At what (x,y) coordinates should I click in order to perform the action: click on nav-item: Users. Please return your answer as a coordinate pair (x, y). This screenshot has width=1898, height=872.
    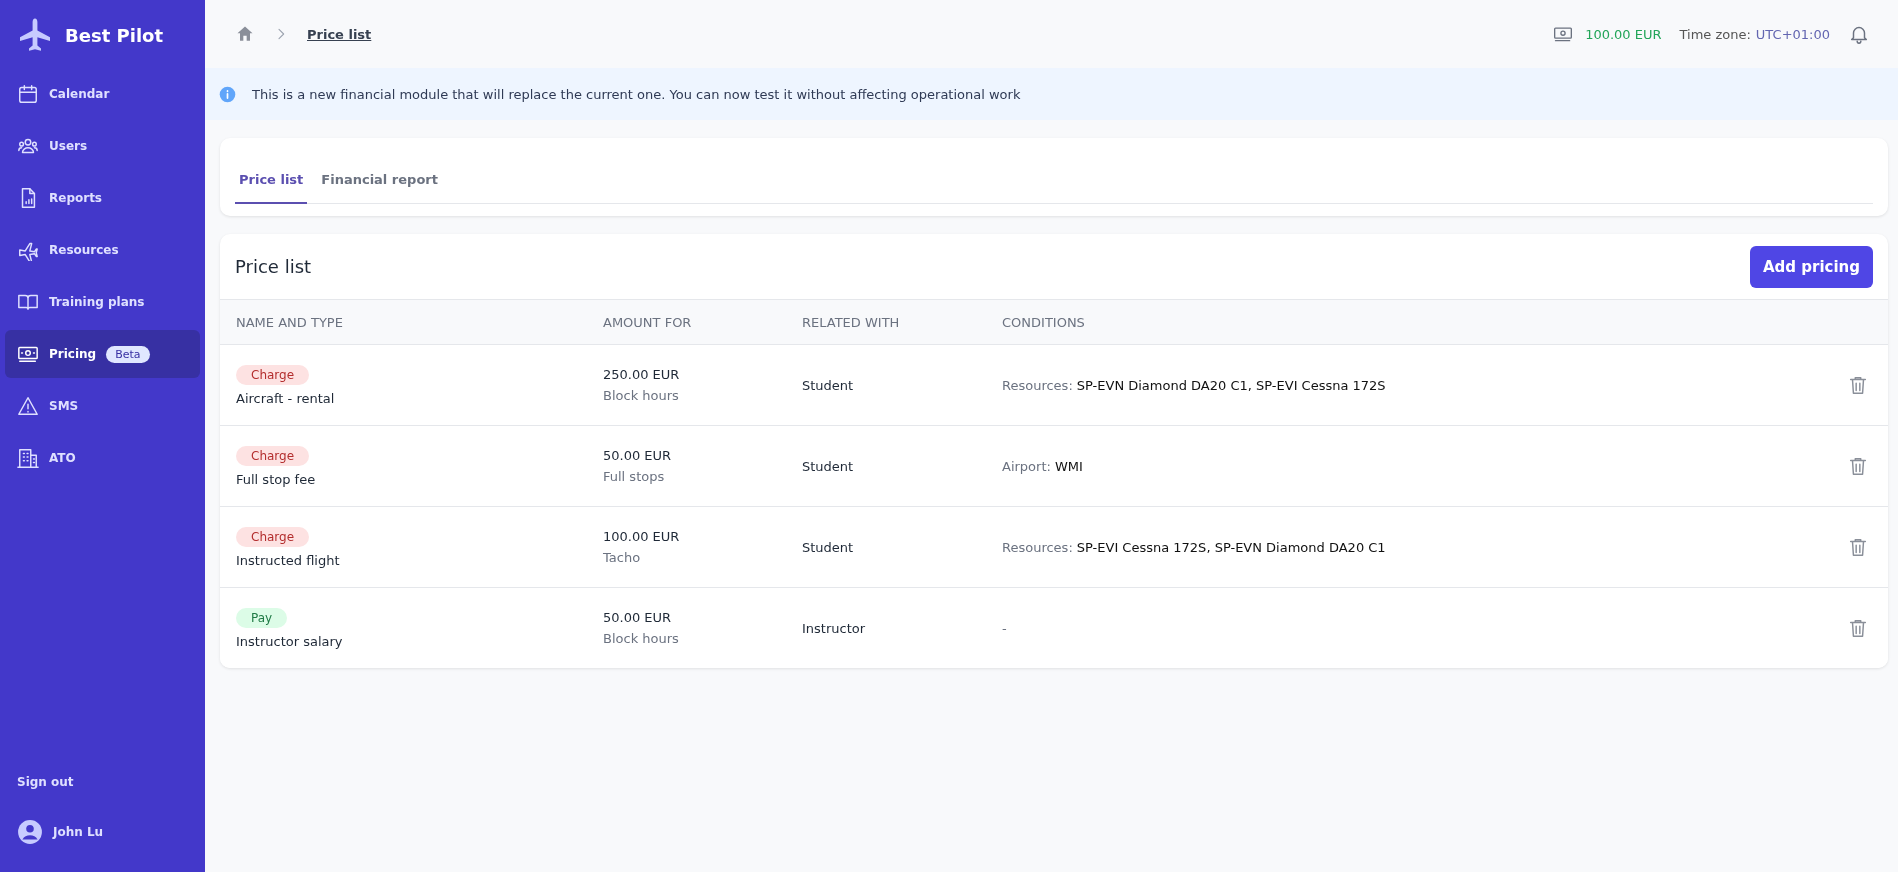
    Looking at the image, I should click on (102, 146).